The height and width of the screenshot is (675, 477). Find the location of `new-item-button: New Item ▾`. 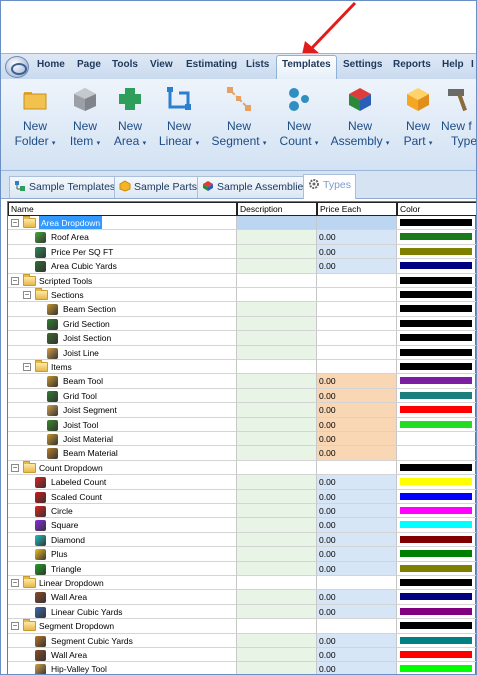

new-item-button: New Item ▾ is located at coordinates (85, 117).